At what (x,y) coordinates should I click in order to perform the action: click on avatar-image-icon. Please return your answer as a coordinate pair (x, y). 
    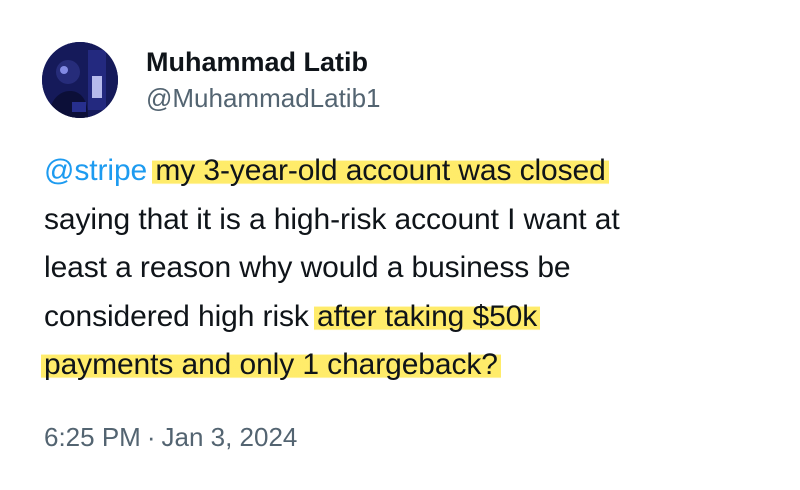
    Looking at the image, I should click on (80, 80).